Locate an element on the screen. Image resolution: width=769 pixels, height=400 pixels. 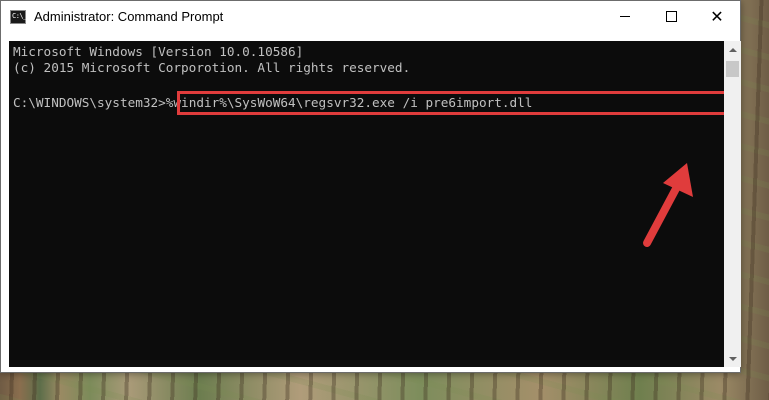
maximize-button is located at coordinates (671, 16).